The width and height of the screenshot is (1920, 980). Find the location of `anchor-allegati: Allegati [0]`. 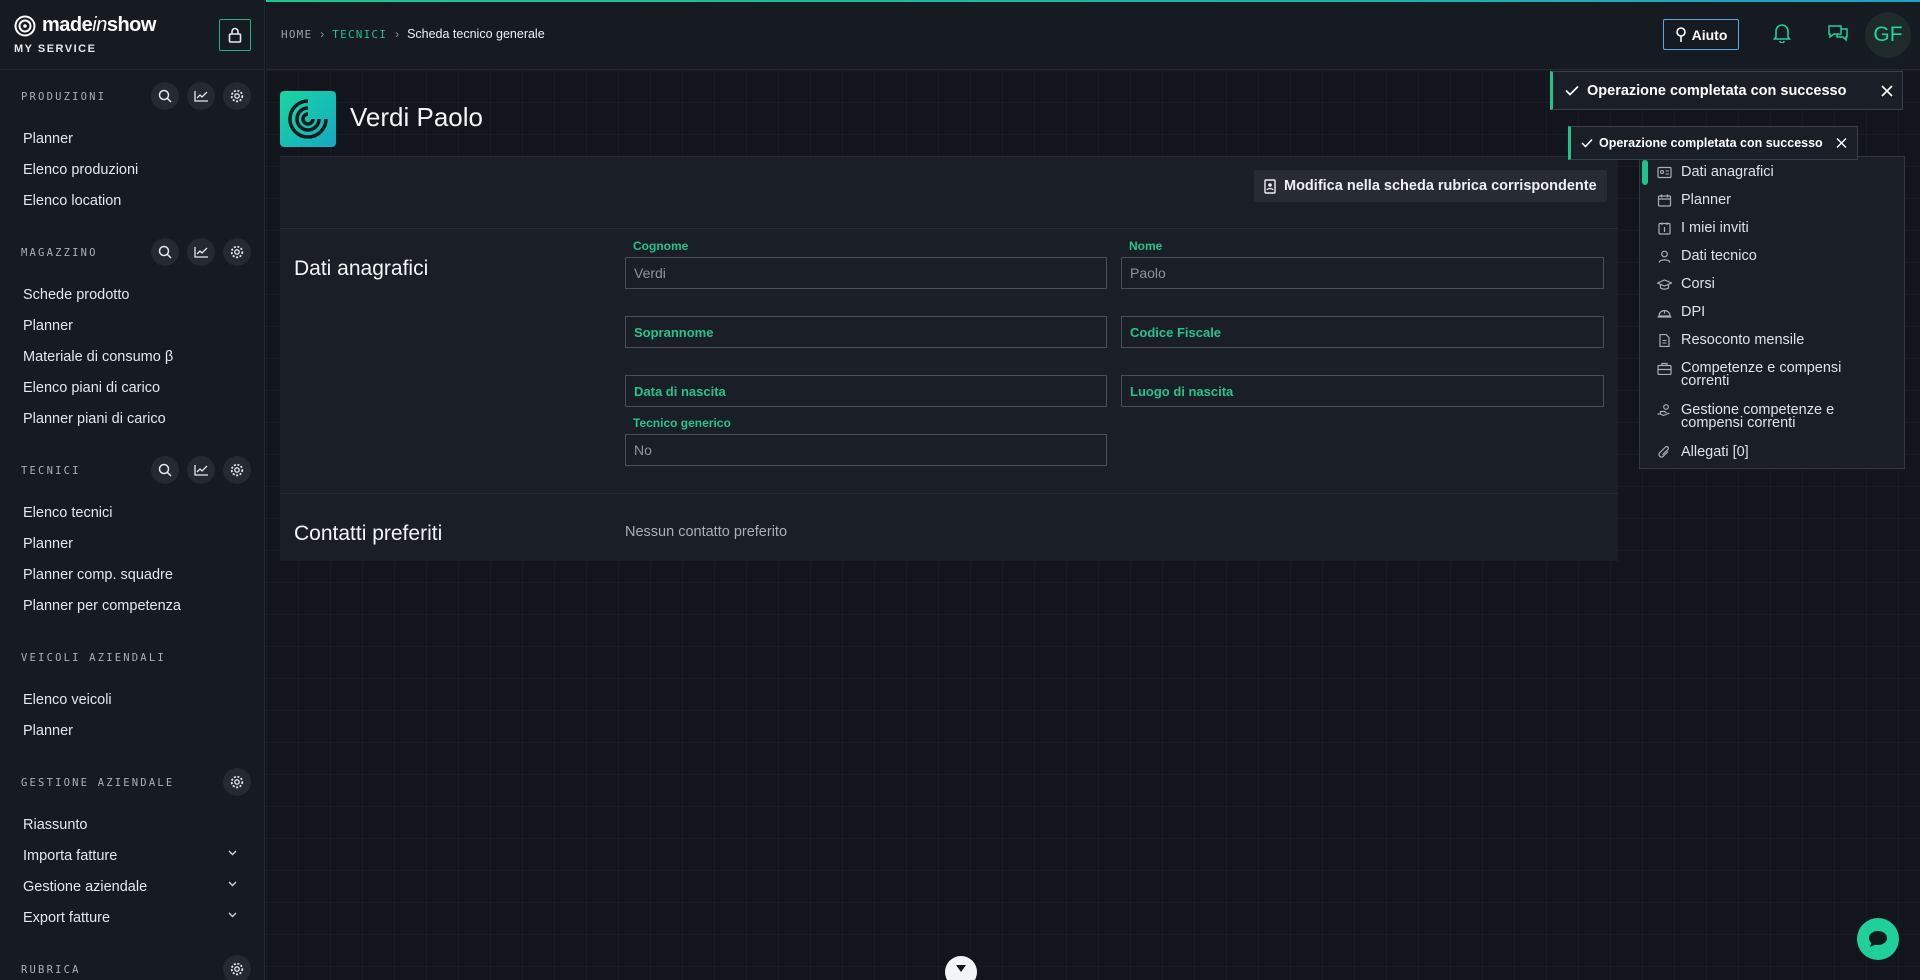

anchor-allegati: Allegati [0] is located at coordinates (1703, 452).